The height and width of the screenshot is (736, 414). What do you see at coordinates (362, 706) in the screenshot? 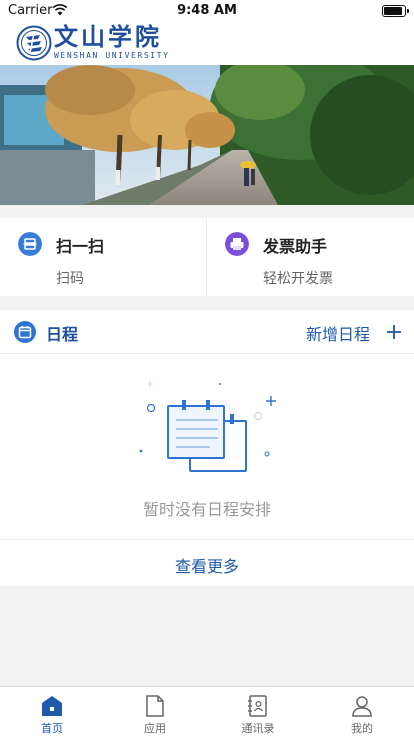
I see `user-icon` at bounding box center [362, 706].